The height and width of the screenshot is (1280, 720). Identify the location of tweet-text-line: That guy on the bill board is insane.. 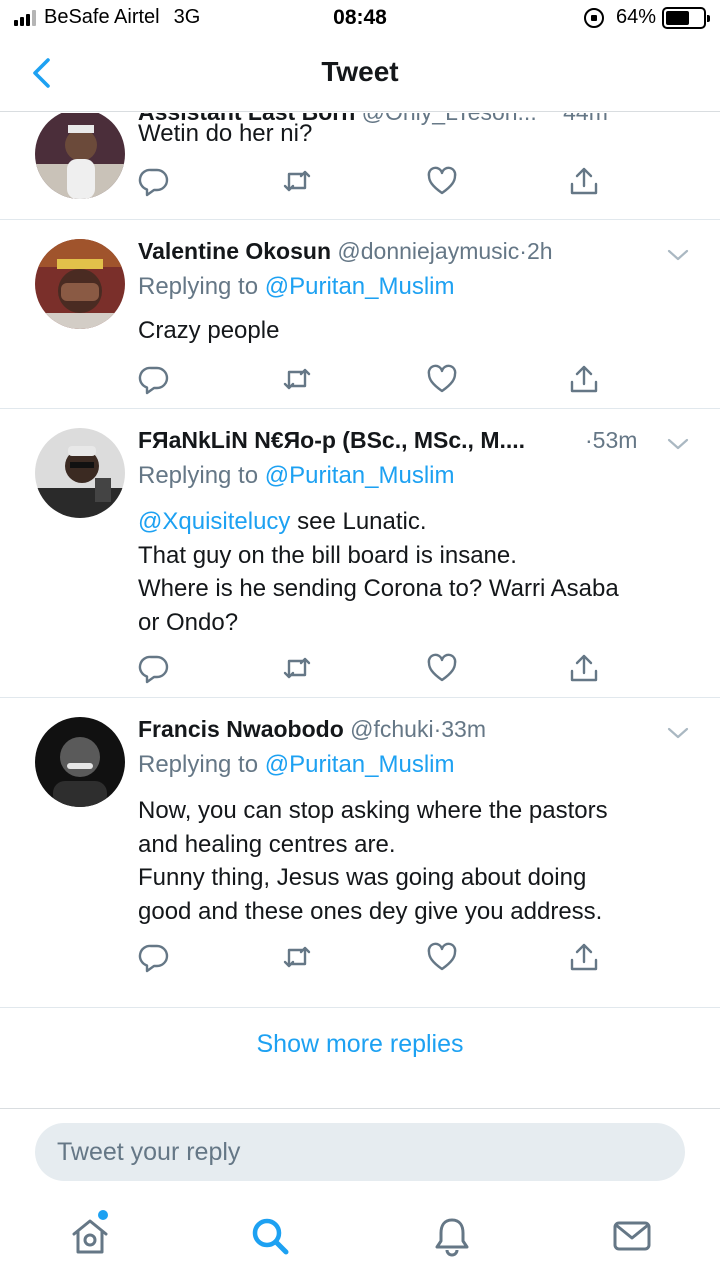
(327, 555).